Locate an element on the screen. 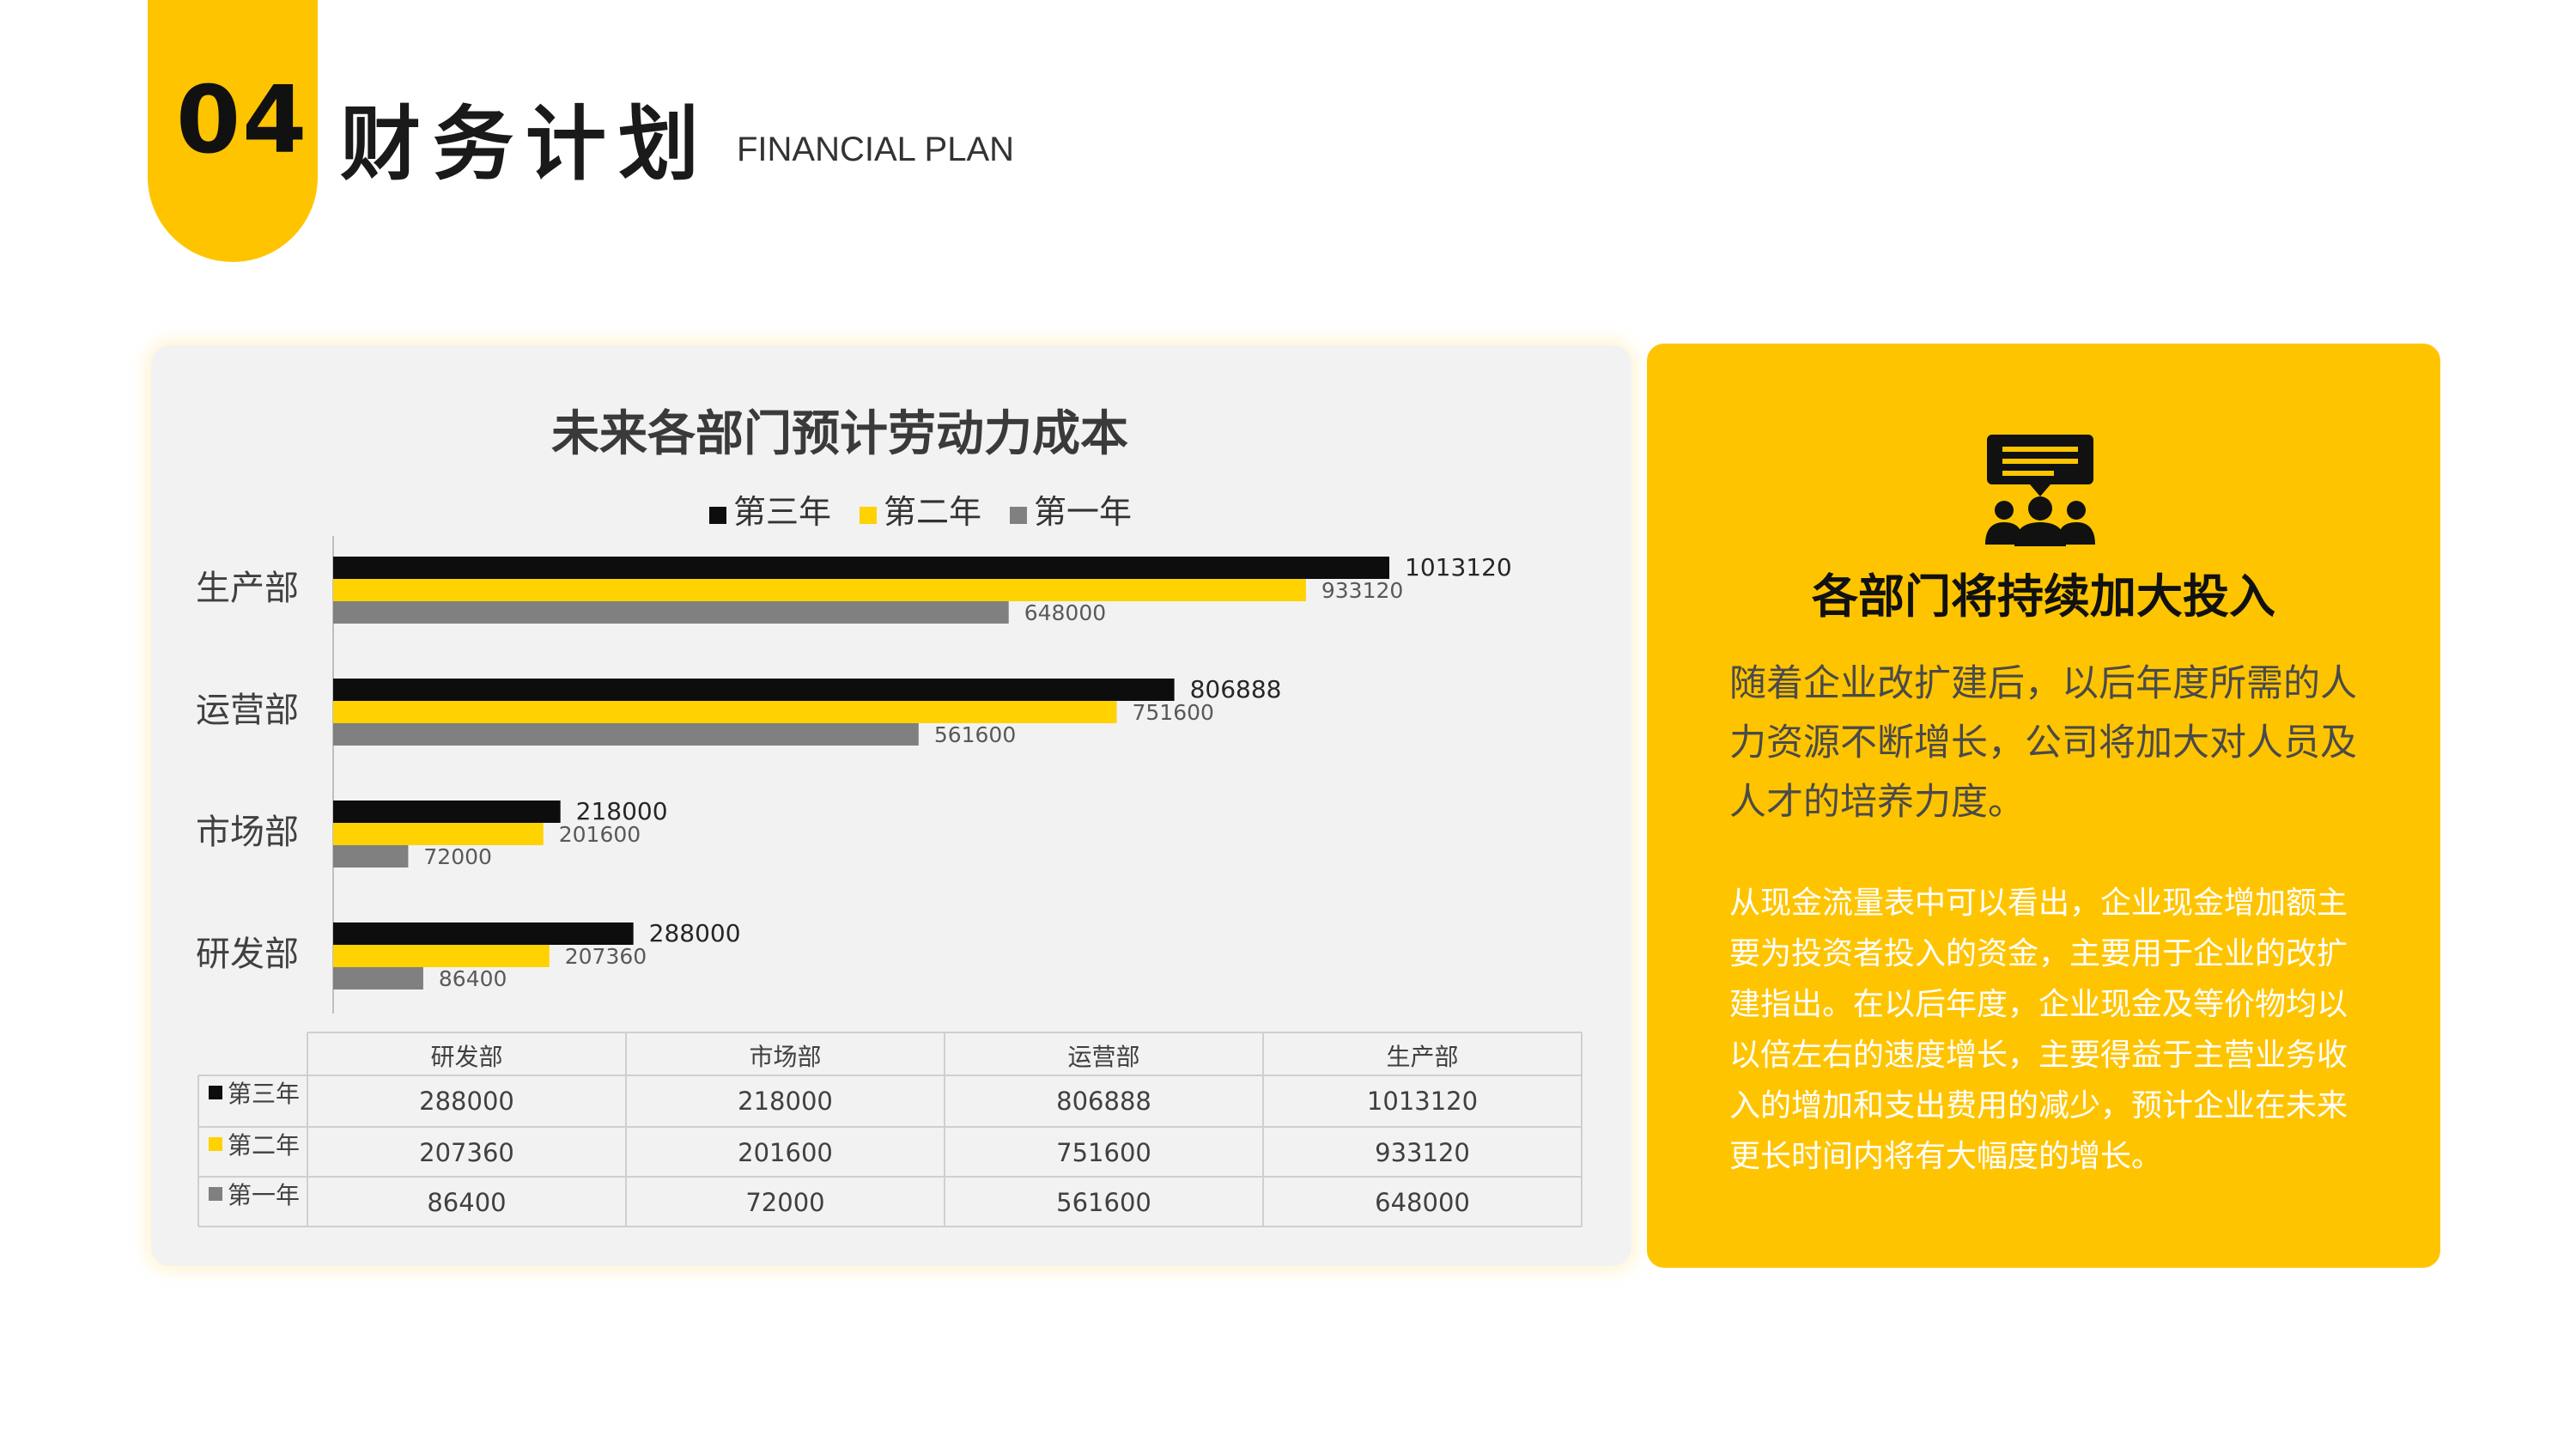 Image resolution: width=2576 pixels, height=1449 pixels. data-label: 648000 is located at coordinates (1065, 612).